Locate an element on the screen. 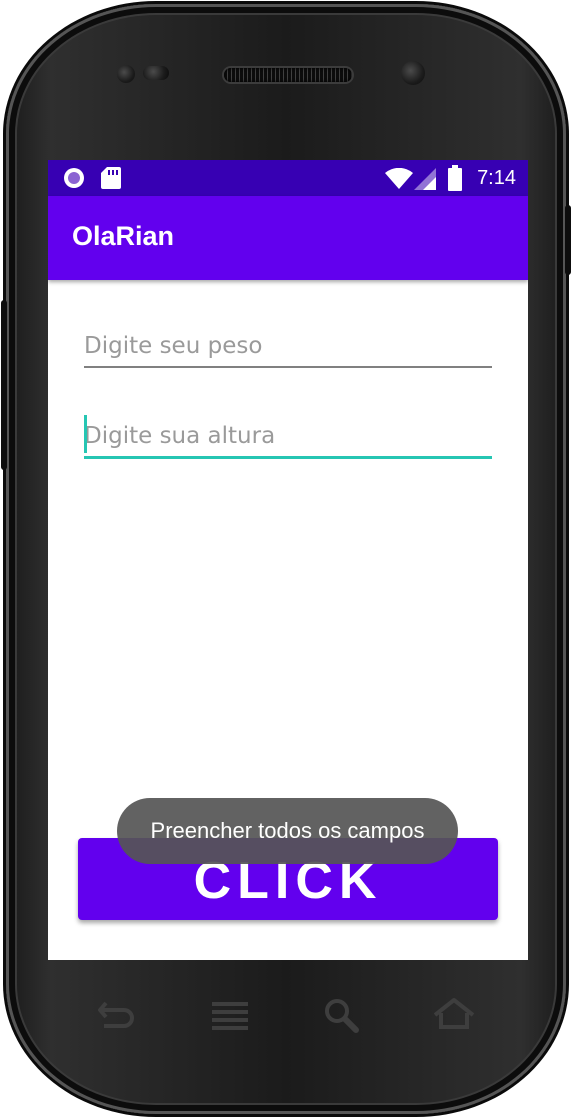 This screenshot has height=1118, width=572. power-button is located at coordinates (568, 240).